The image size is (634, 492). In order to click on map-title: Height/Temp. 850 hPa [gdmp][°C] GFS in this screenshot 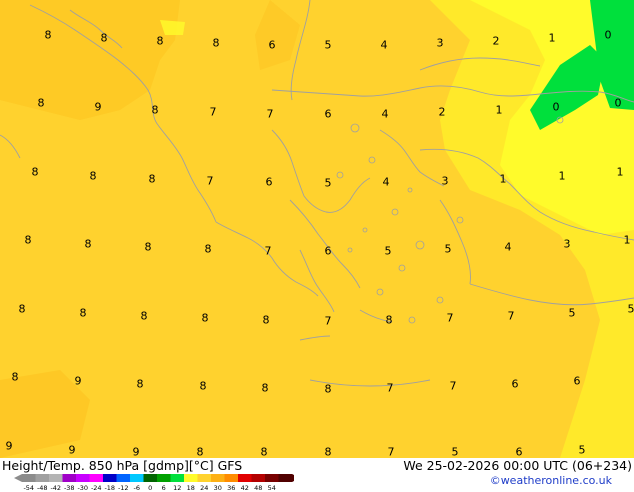, I will do `click(122, 465)`.